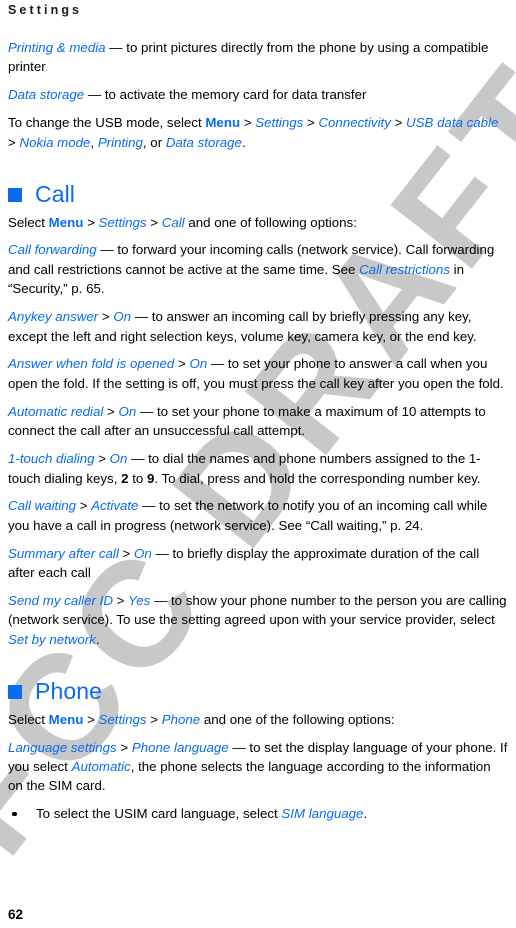 This screenshot has height=928, width=516. What do you see at coordinates (42, 506) in the screenshot?
I see `option-term: Call waiting` at bounding box center [42, 506].